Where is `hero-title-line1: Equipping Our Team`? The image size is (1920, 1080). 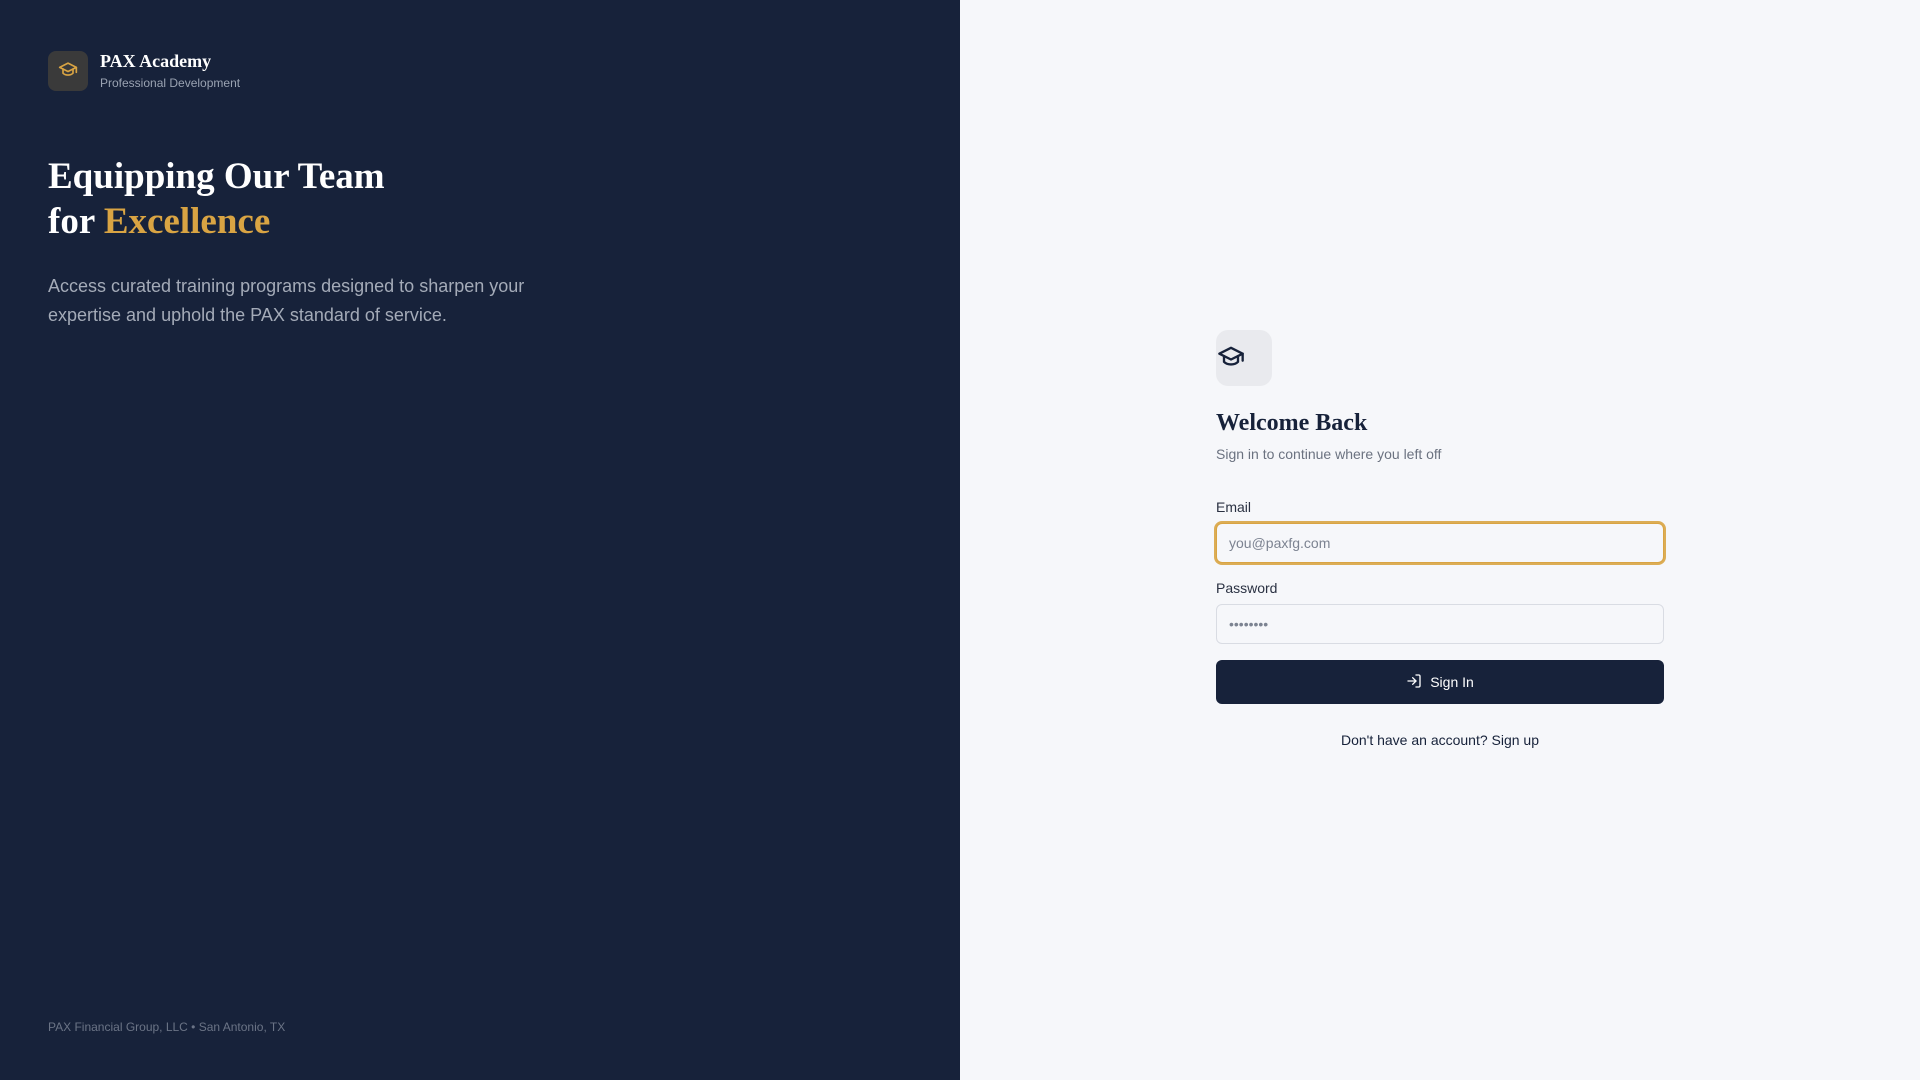
hero-title-line1: Equipping Our Team is located at coordinates (216, 176).